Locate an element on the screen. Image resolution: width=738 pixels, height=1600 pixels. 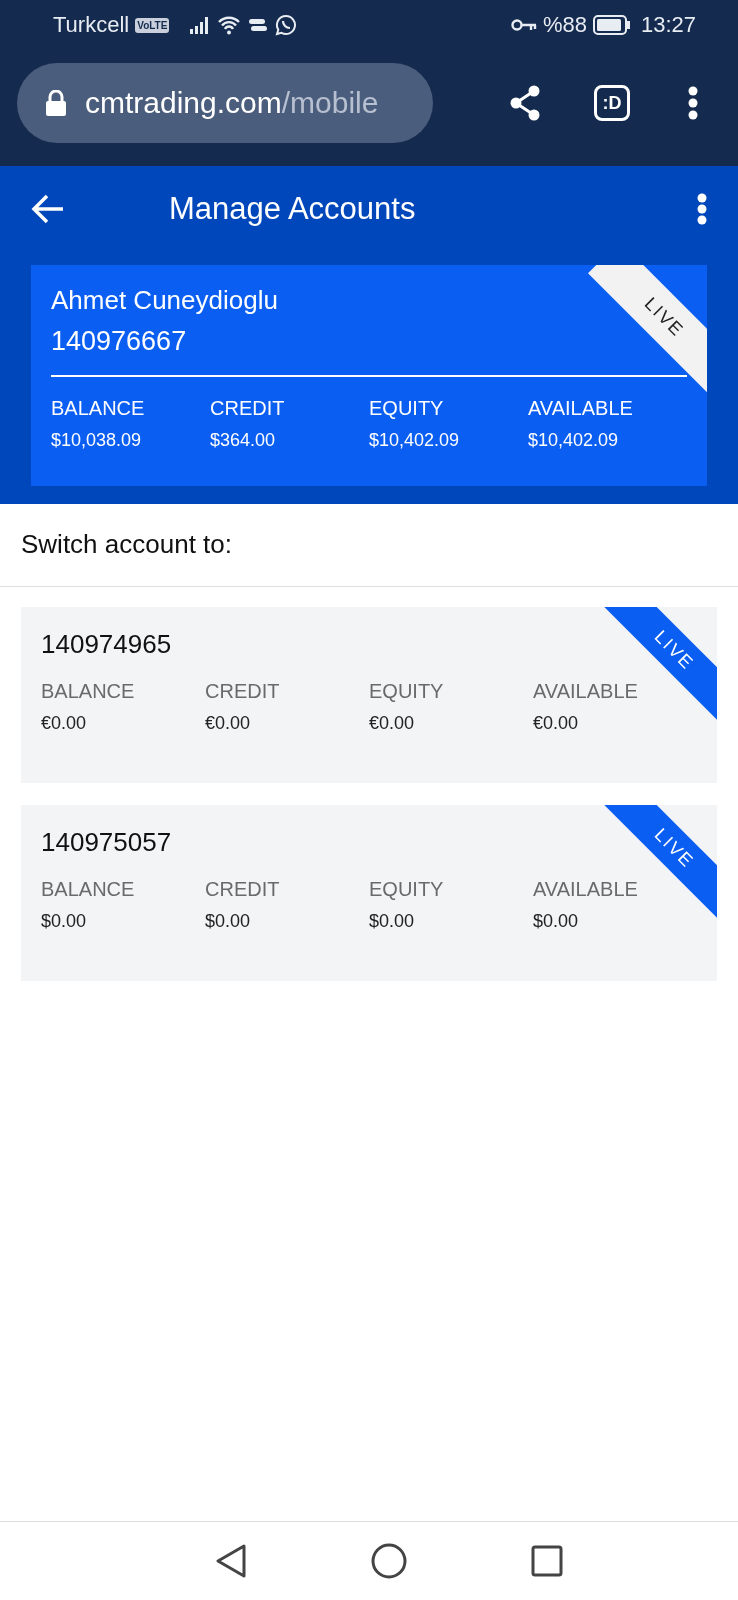
section-heading: Switch account to: is located at coordinates (369, 545).